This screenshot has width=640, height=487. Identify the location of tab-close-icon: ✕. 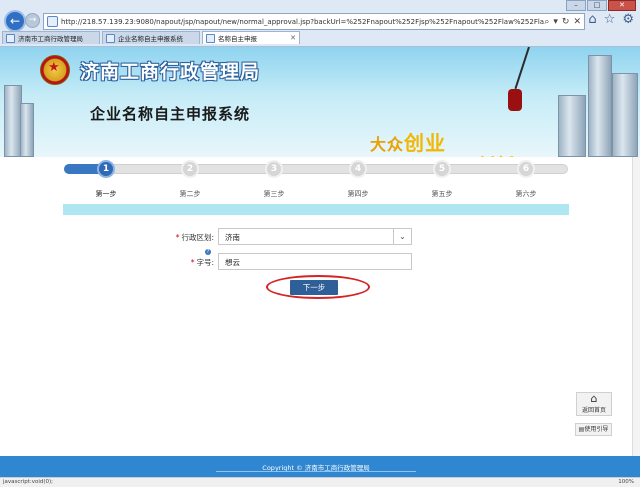
(293, 38).